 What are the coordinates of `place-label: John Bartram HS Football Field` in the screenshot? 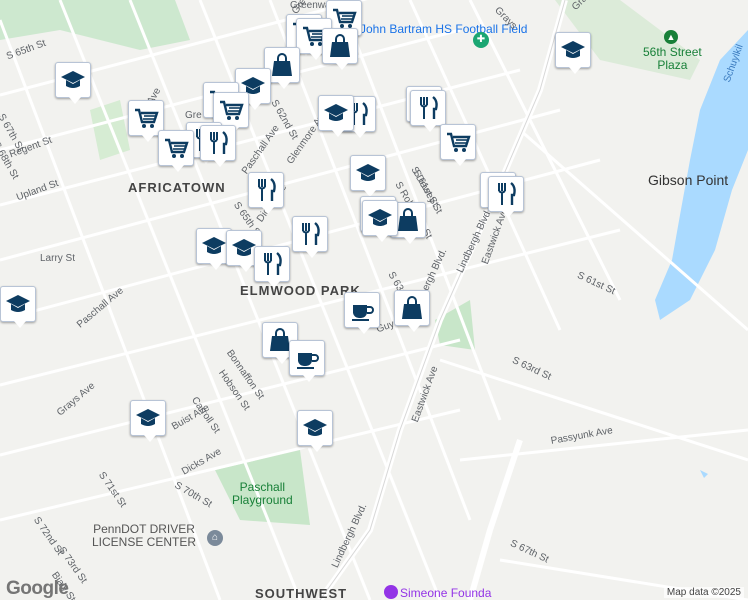 It's located at (443, 29).